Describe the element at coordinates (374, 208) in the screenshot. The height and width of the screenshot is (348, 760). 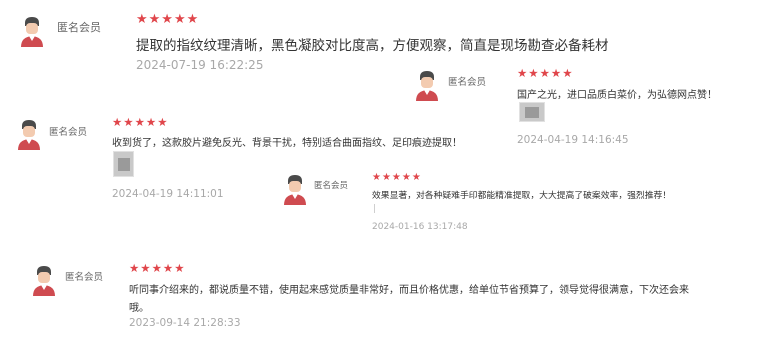
I see `divider` at that location.